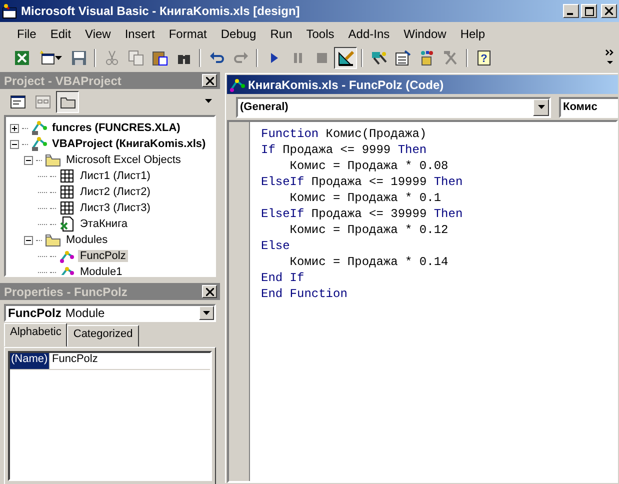  Describe the element at coordinates (66, 291) in the screenshot. I see `properties-panel-title: Properties - FuncPolz` at that location.